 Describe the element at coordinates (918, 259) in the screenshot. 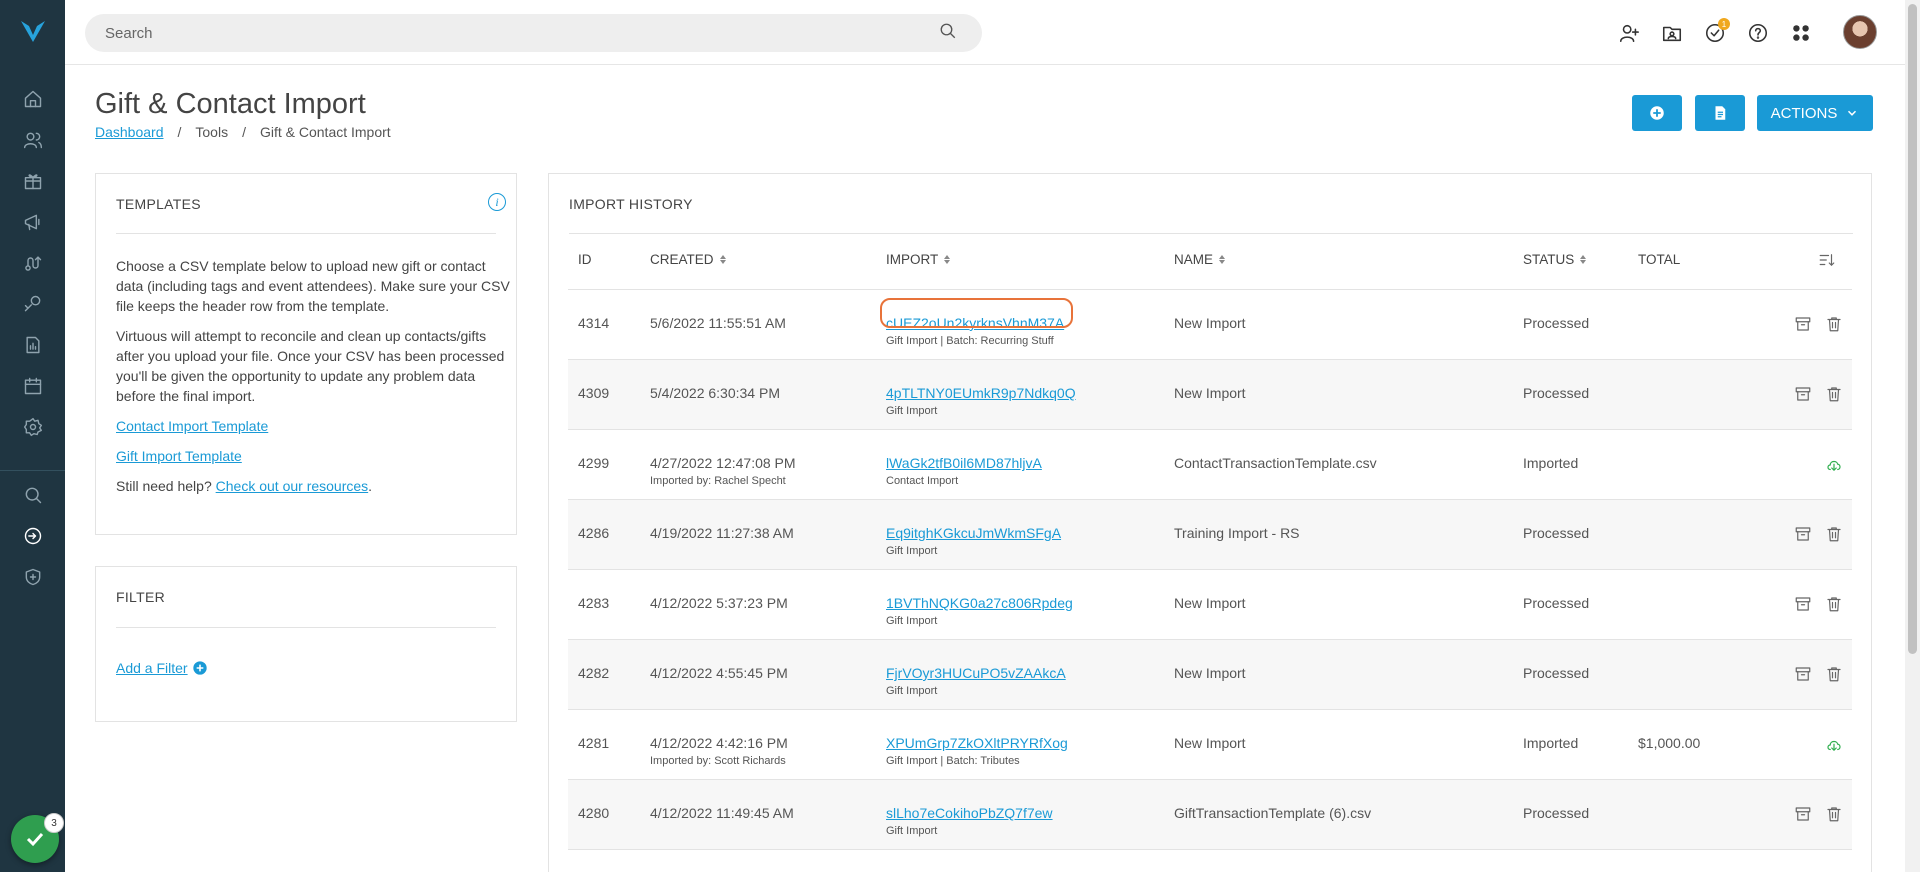

I see `column-header-import: IMPORT` at that location.